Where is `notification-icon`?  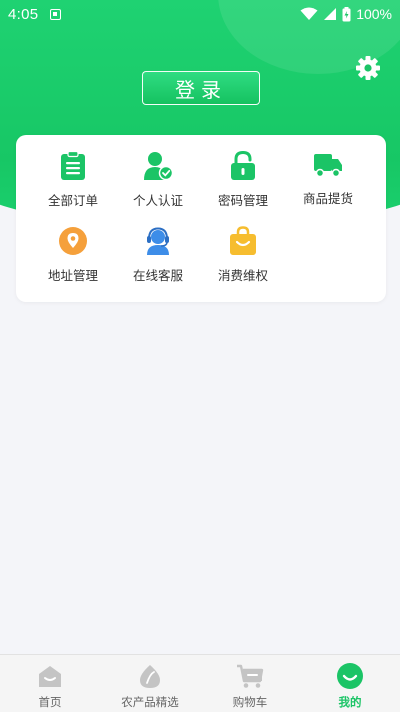
notification-icon is located at coordinates (56, 14).